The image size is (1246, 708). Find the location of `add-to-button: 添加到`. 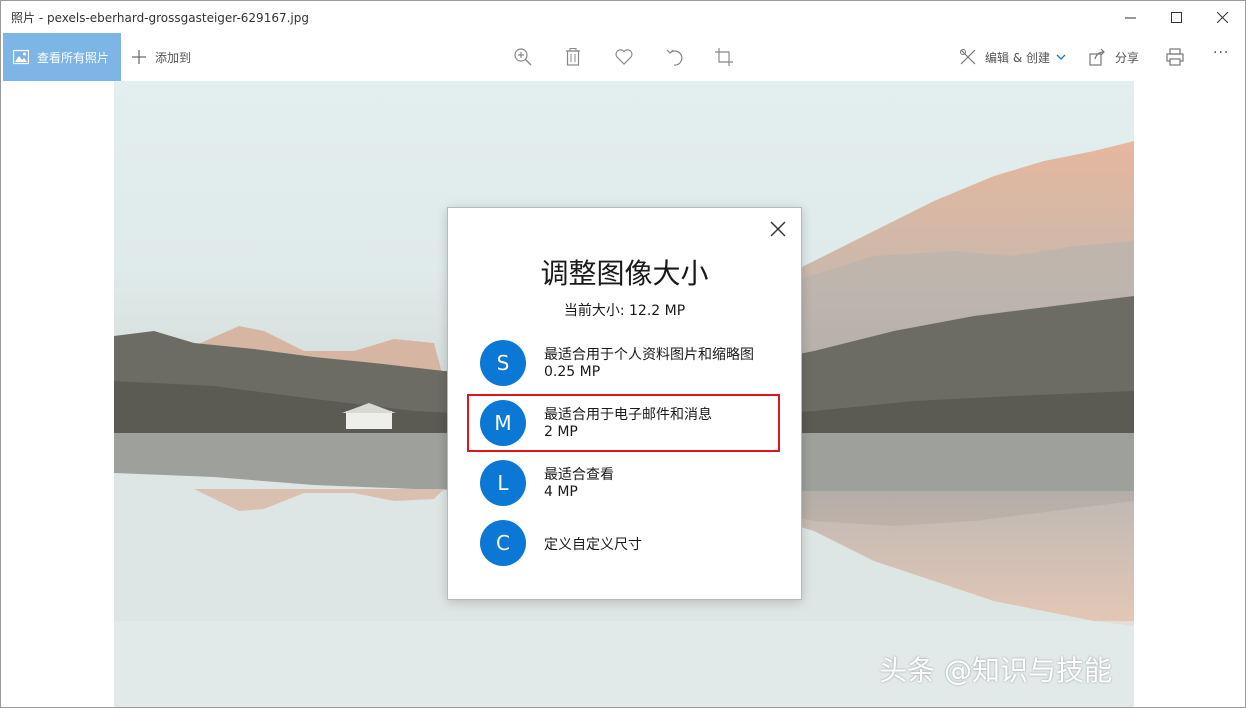

add-to-button: 添加到 is located at coordinates (161, 57).